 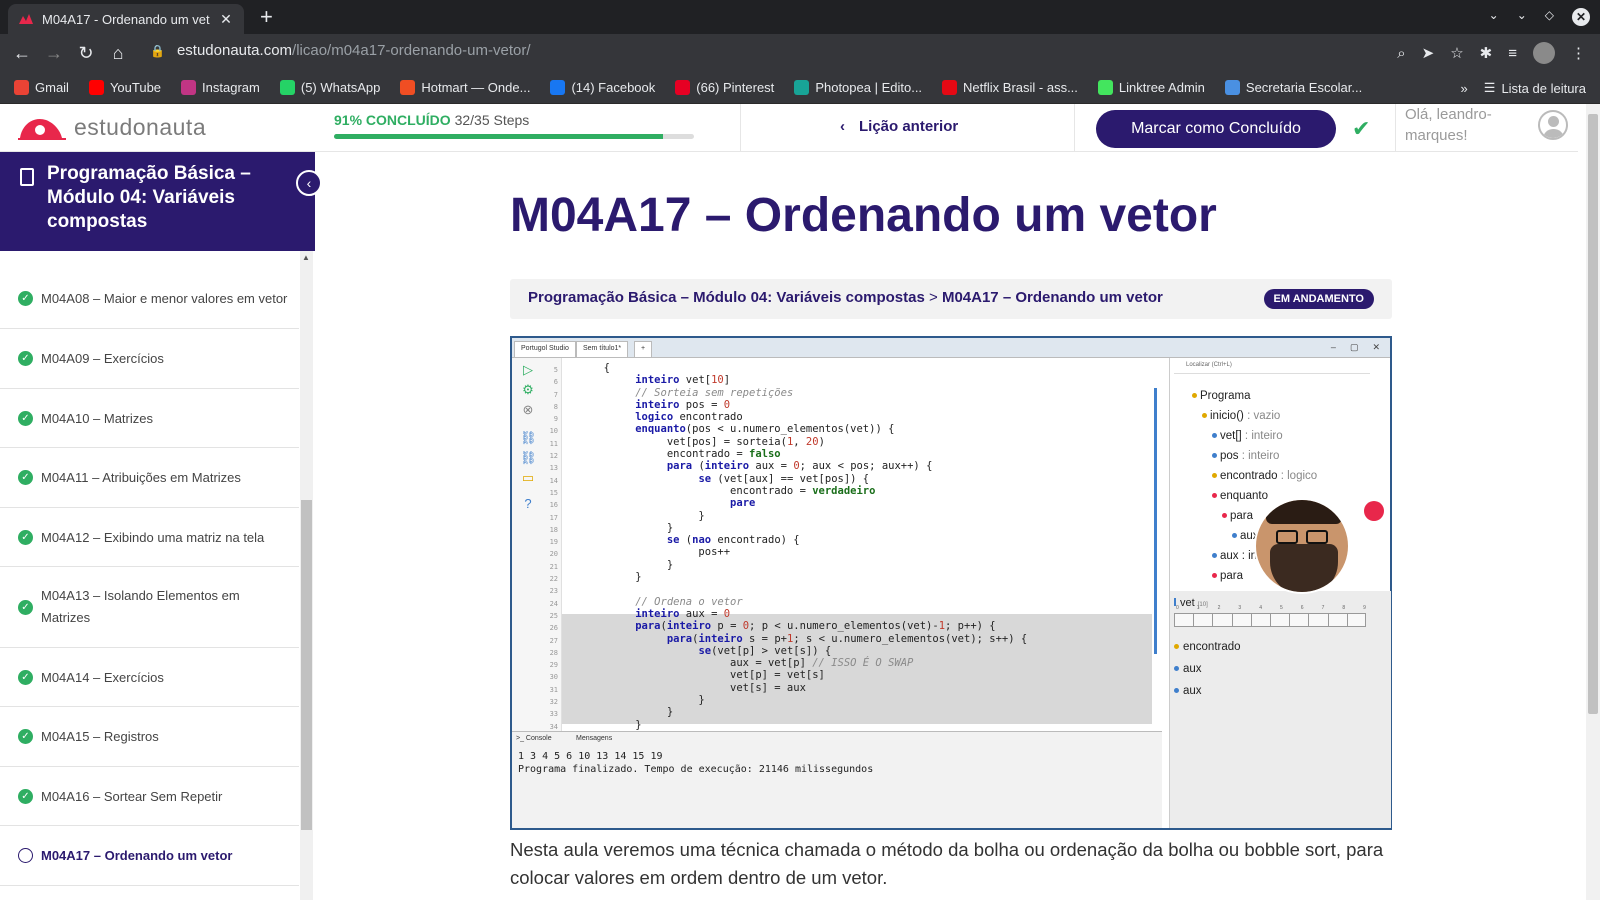 I want to click on previous-lesson-link: ‹ Lição anterior, so click(x=899, y=126).